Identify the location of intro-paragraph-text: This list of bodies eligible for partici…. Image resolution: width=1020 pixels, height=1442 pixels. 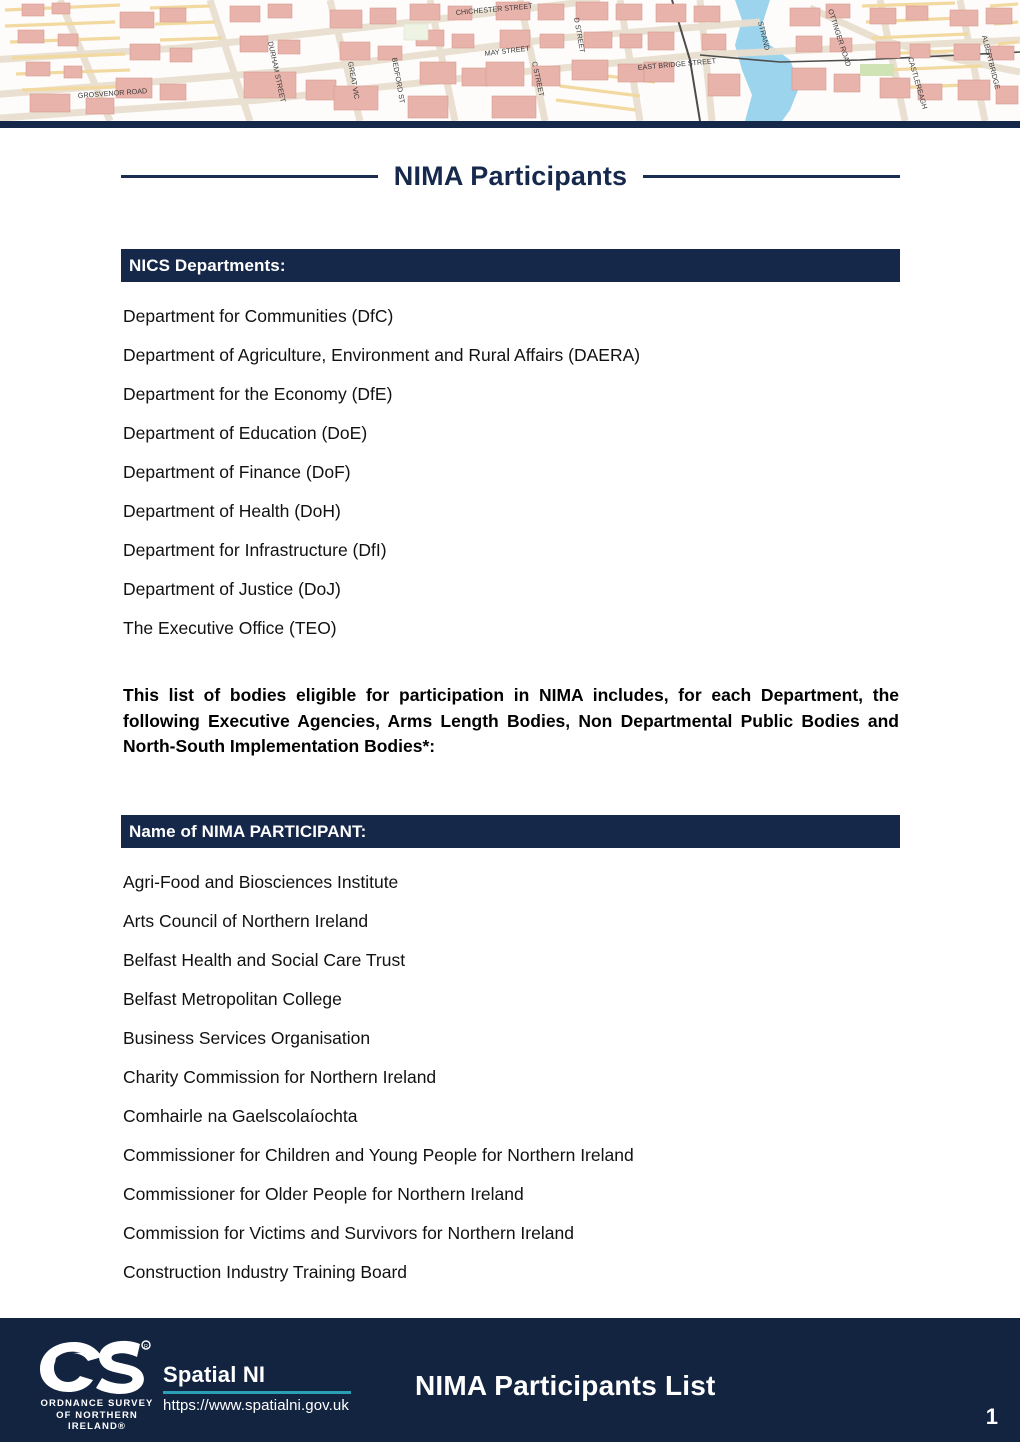
(511, 720).